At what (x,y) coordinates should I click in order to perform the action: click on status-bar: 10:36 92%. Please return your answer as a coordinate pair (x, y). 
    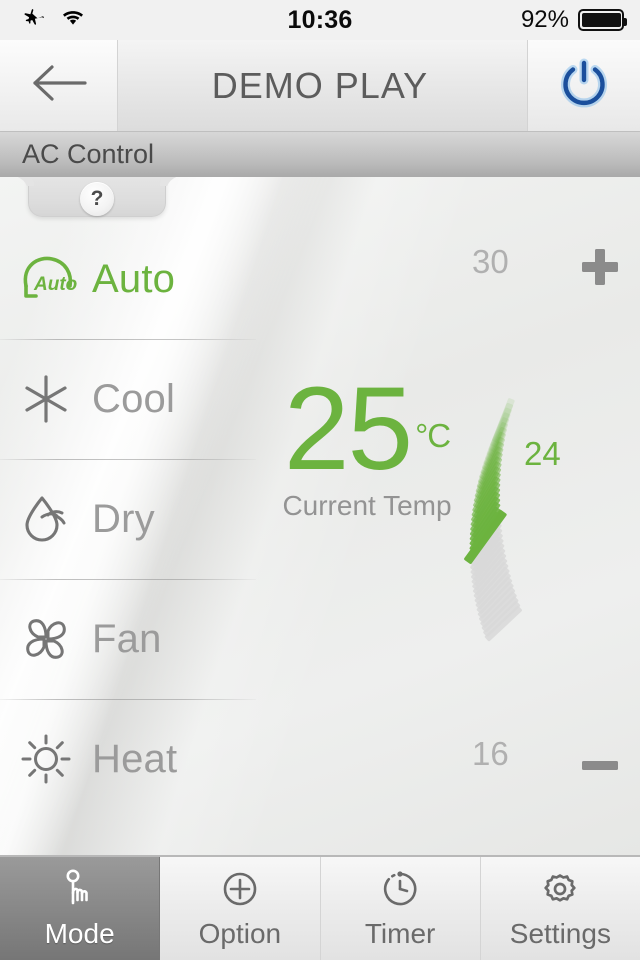
    Looking at the image, I should click on (320, 20).